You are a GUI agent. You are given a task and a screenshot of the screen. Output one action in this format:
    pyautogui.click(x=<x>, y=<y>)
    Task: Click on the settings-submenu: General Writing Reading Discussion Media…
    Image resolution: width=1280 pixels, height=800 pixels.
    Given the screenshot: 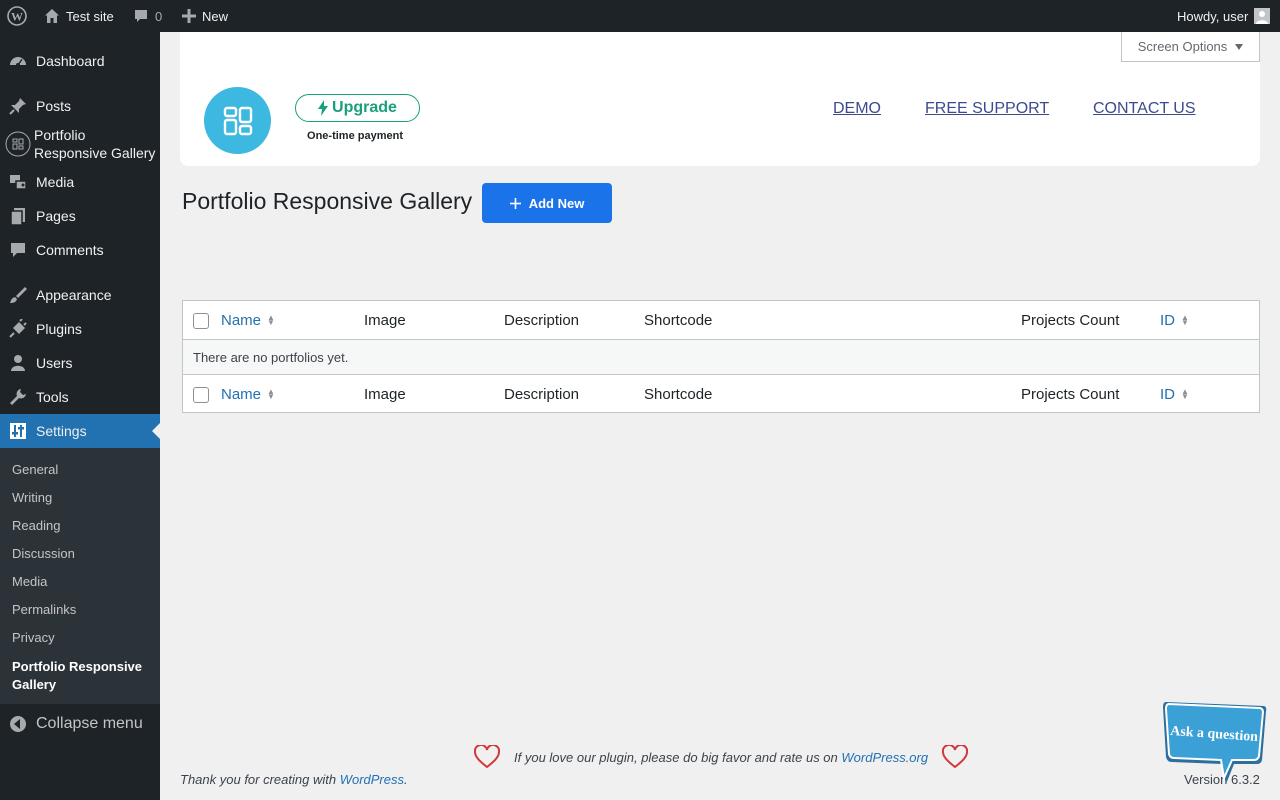 What is the action you would take?
    pyautogui.click(x=80, y=576)
    